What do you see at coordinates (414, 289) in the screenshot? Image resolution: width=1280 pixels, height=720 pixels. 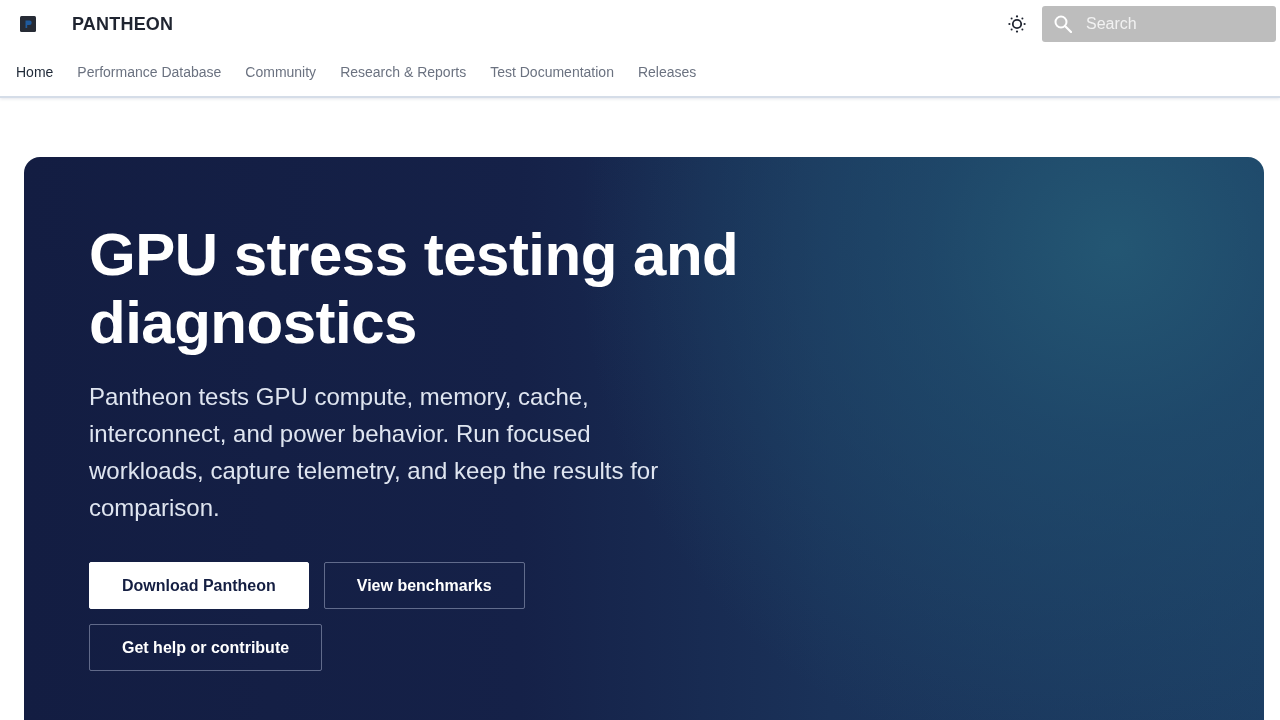 I see `hero-heading: GPU stress testing and diagnostics` at bounding box center [414, 289].